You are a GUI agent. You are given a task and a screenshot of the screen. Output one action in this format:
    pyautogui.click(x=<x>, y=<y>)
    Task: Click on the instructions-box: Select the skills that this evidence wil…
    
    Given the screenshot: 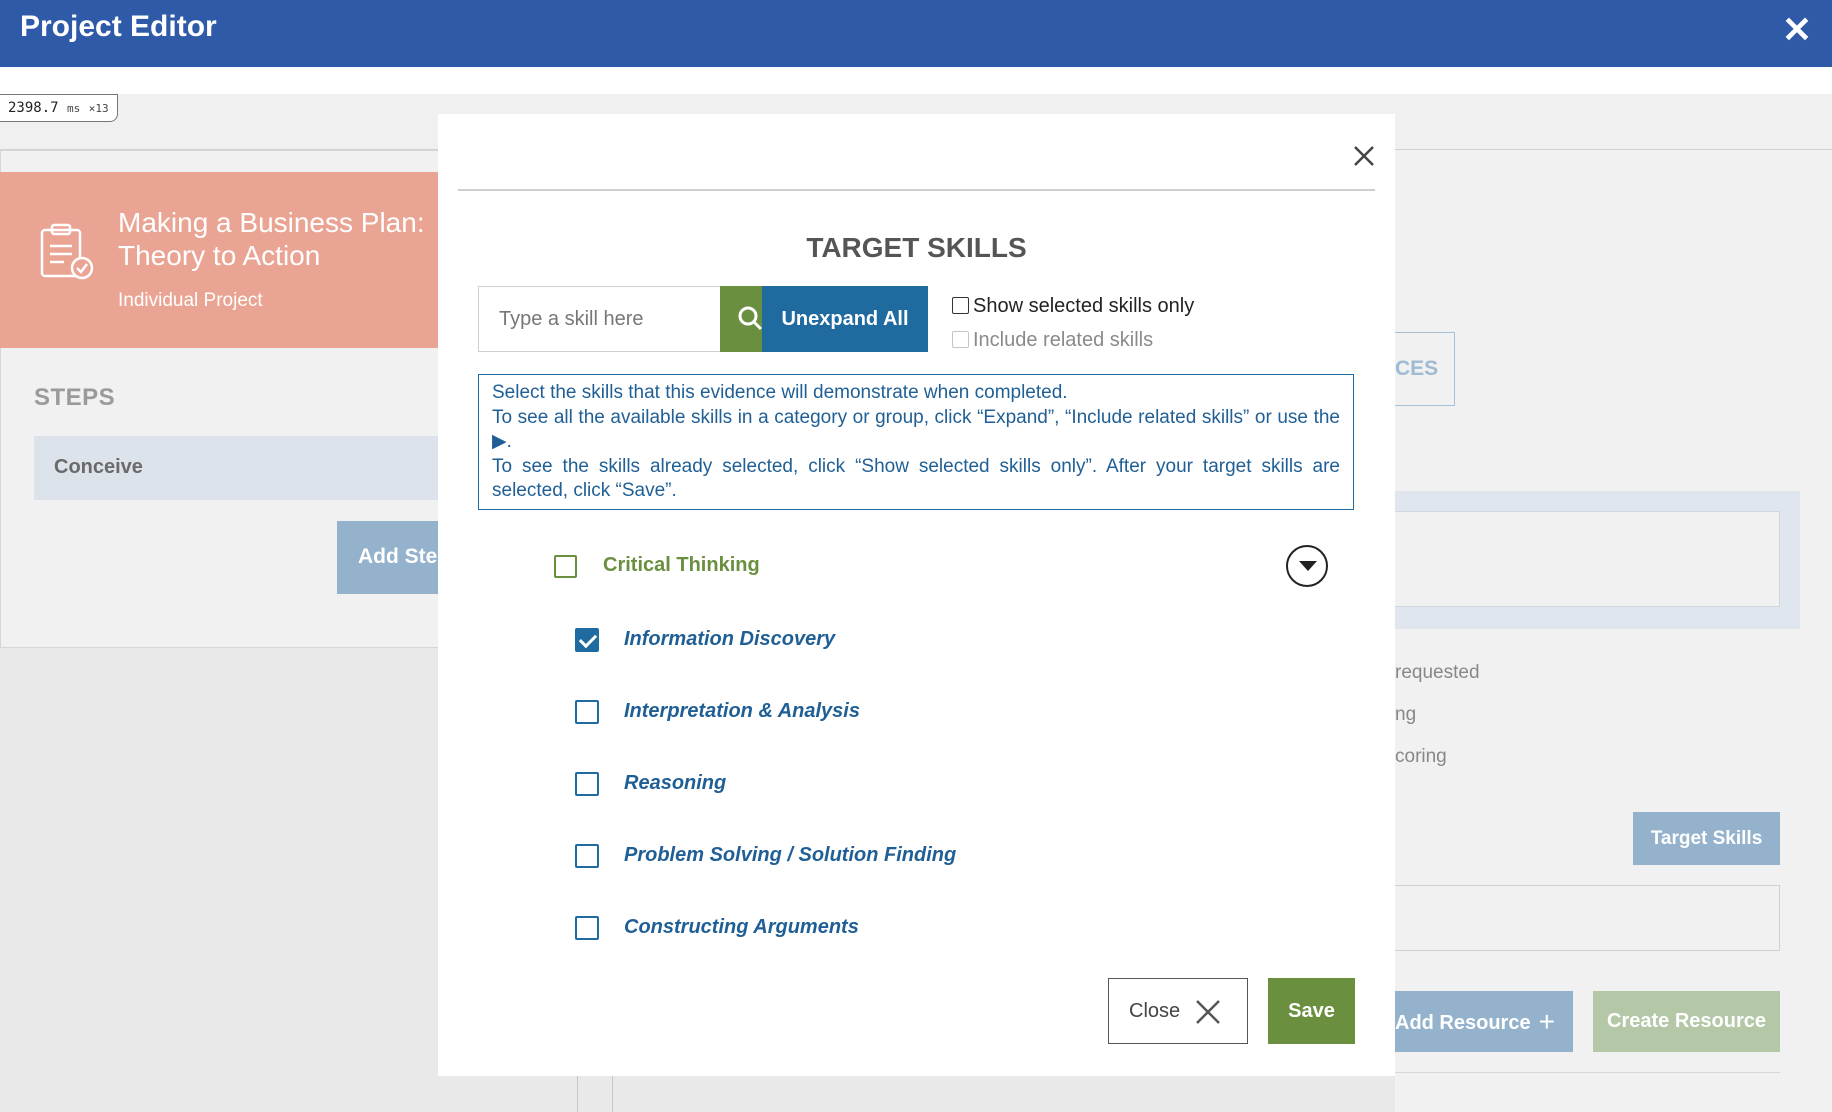 What is the action you would take?
    pyautogui.click(x=916, y=442)
    